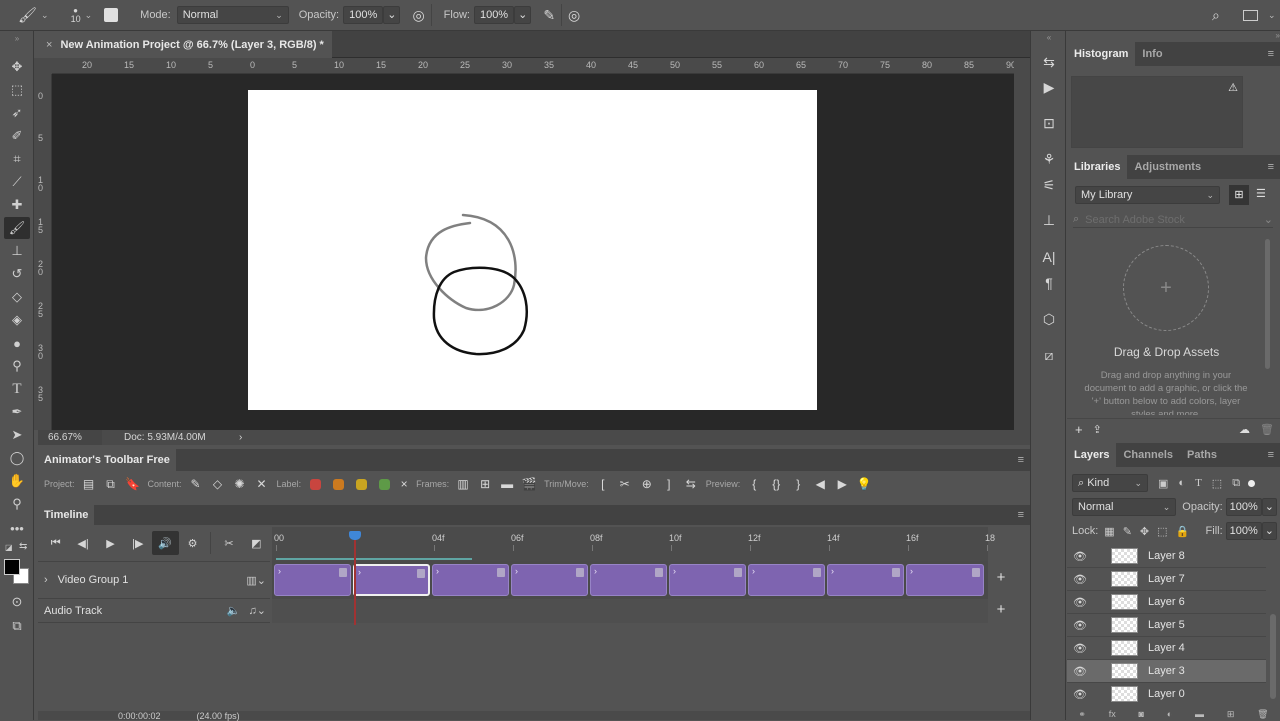 The height and width of the screenshot is (721, 1280). What do you see at coordinates (1239, 195) in the screenshot?
I see `grid-view-icon: ⊞` at bounding box center [1239, 195].